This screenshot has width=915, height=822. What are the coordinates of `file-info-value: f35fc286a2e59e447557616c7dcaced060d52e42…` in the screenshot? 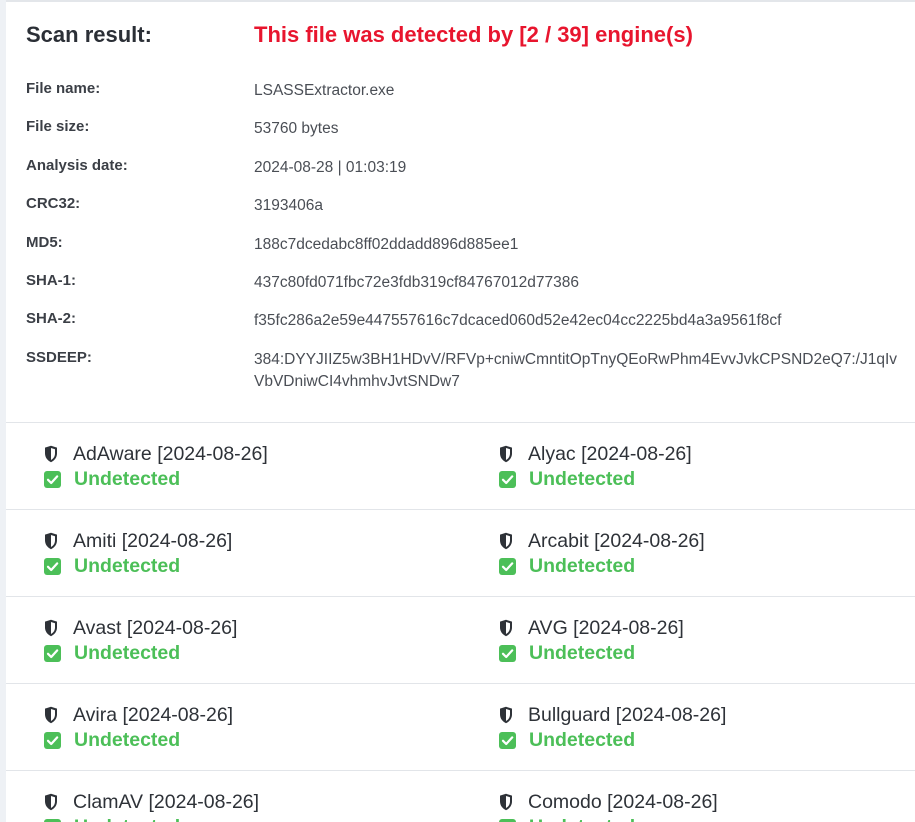 It's located at (579, 321).